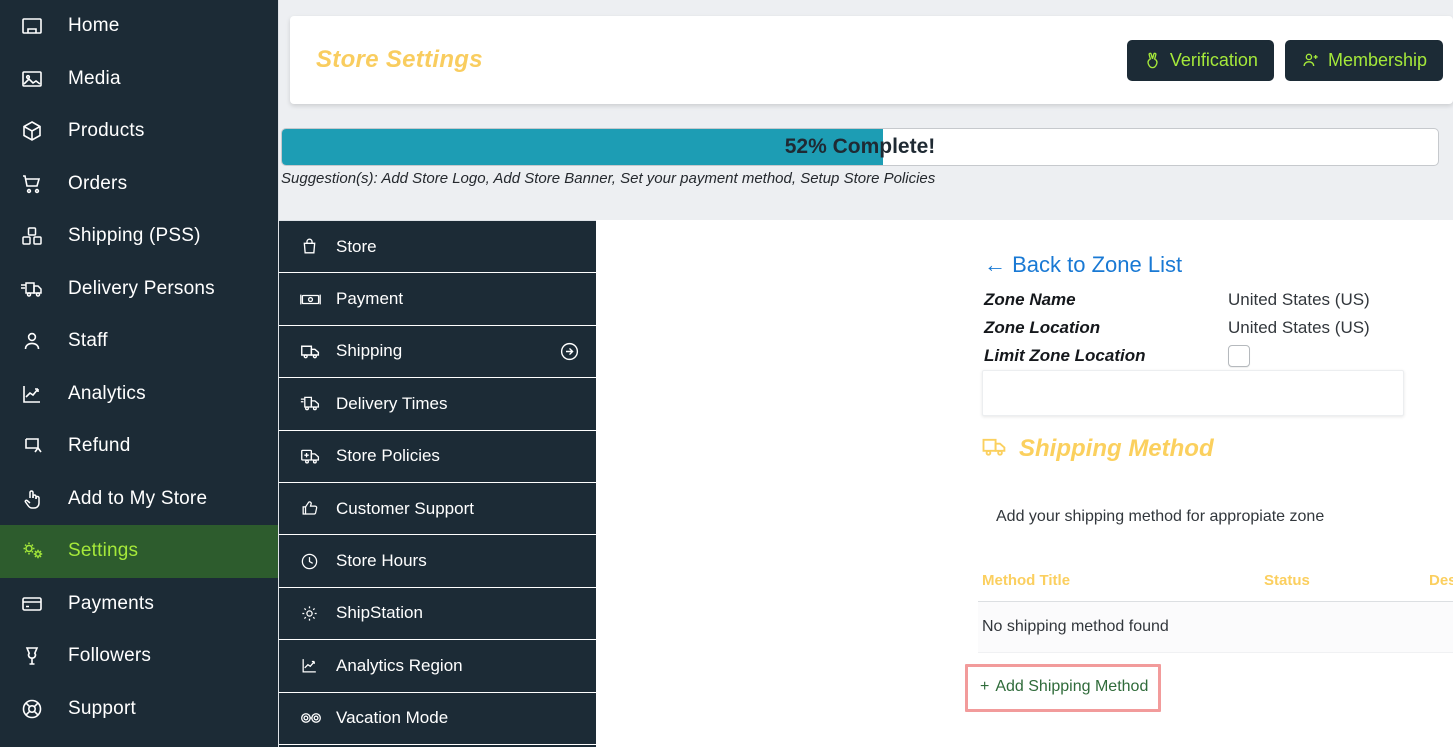 The image size is (1453, 747). I want to click on sidebar-item-label: Add to My Store, so click(138, 498).